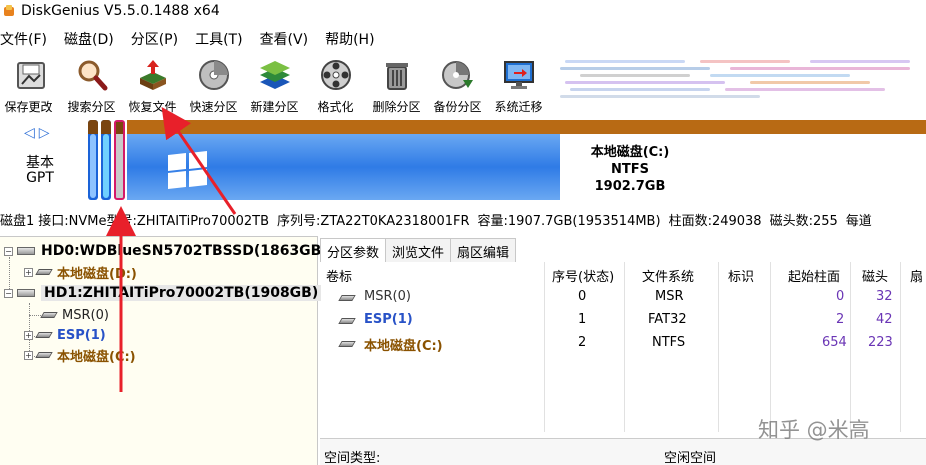 The width and height of the screenshot is (926, 465). What do you see at coordinates (583, 275) in the screenshot?
I see `col-seq: 序号(状态)` at bounding box center [583, 275].